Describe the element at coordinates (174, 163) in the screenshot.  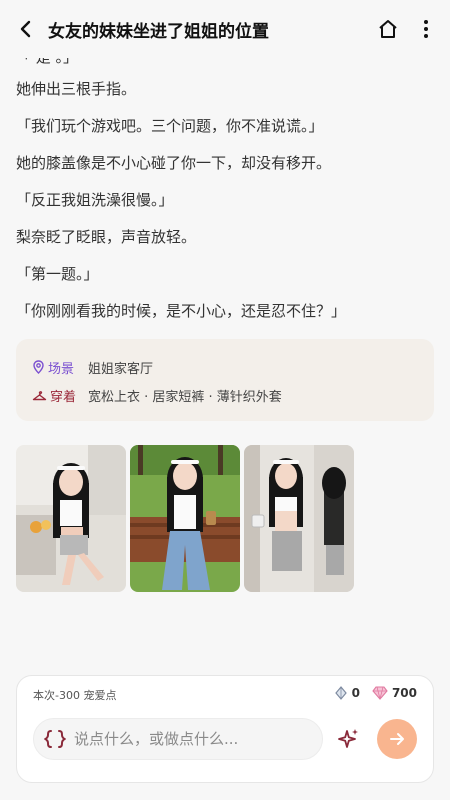
I see `story-line: 她的膝盖像是不小心碰了你一下，却没有移开。` at that location.